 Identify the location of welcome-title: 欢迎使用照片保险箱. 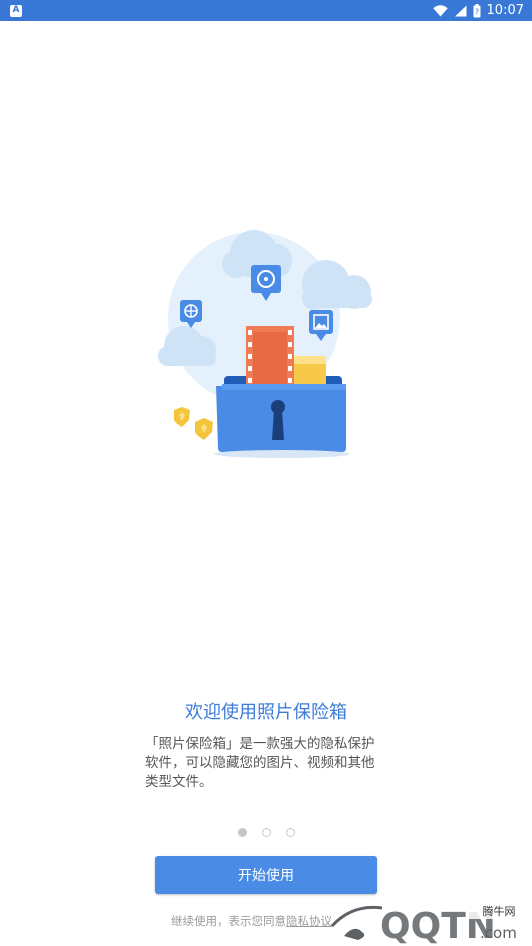
(266, 712).